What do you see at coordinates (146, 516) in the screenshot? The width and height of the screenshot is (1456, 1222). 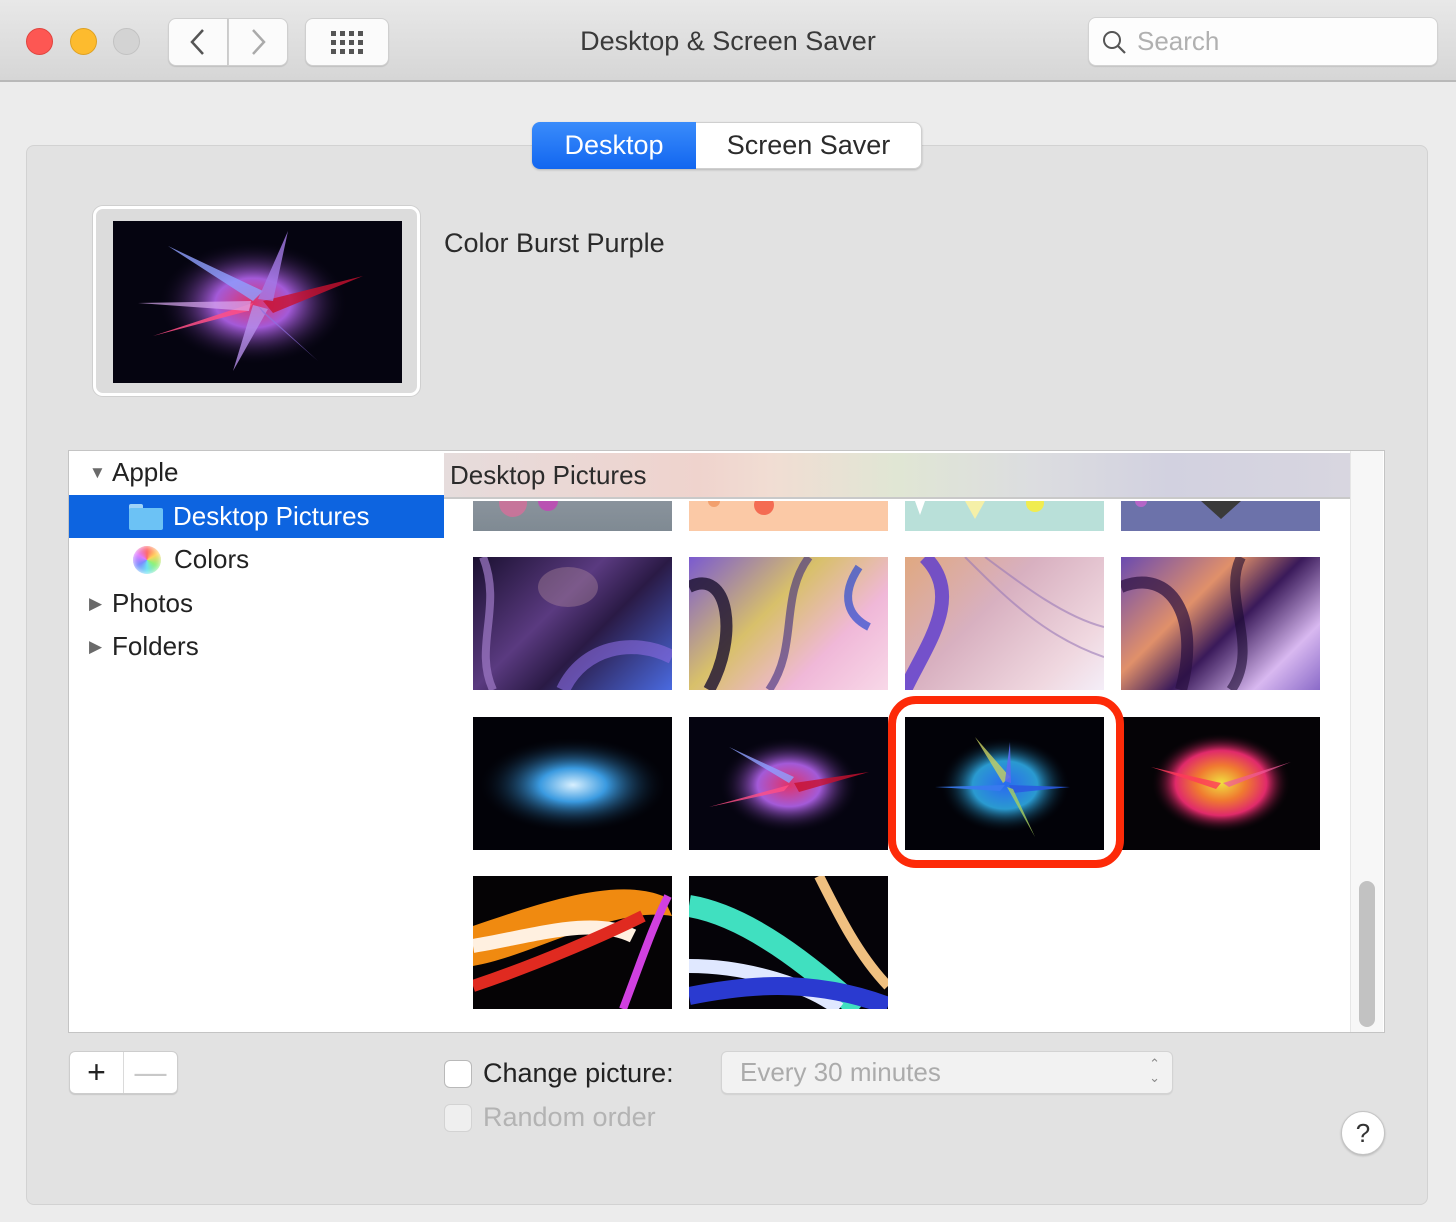 I see `folder-icon` at bounding box center [146, 516].